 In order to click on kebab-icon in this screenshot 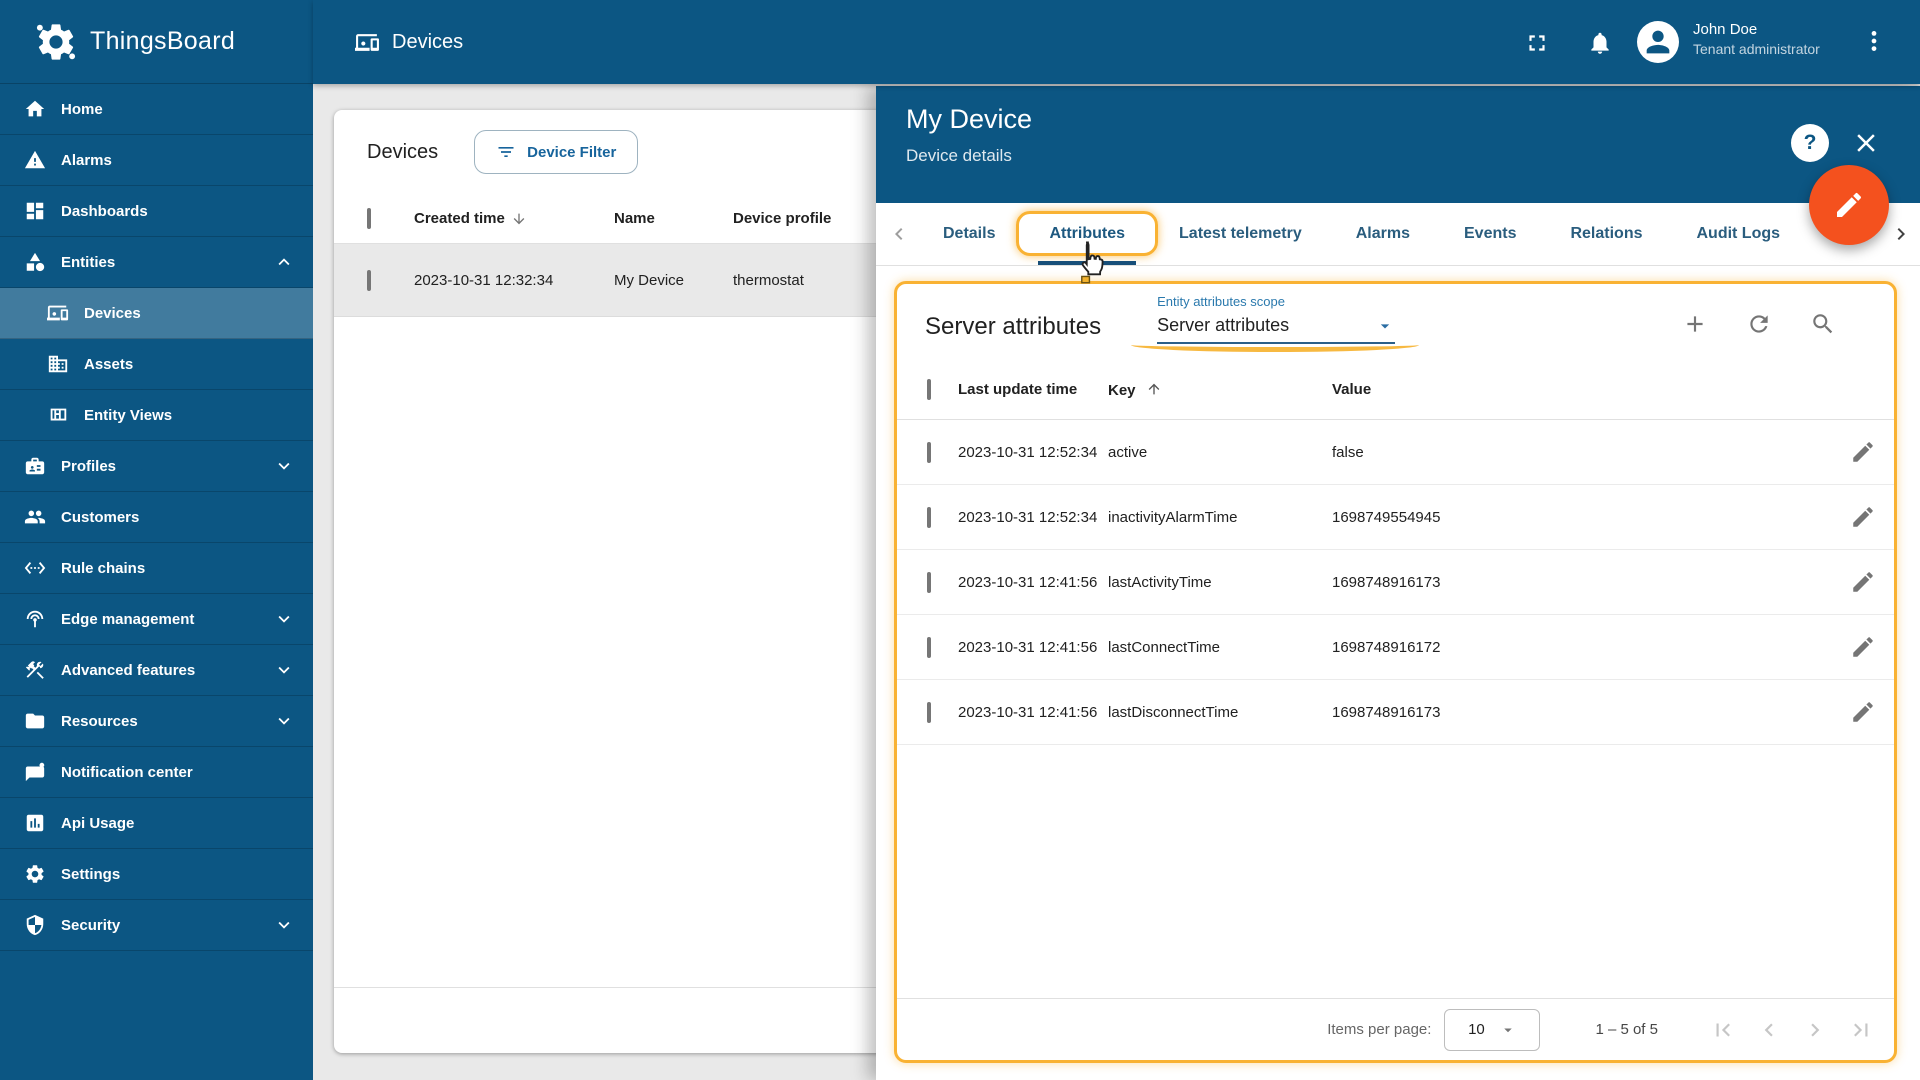, I will do `click(1874, 41)`.